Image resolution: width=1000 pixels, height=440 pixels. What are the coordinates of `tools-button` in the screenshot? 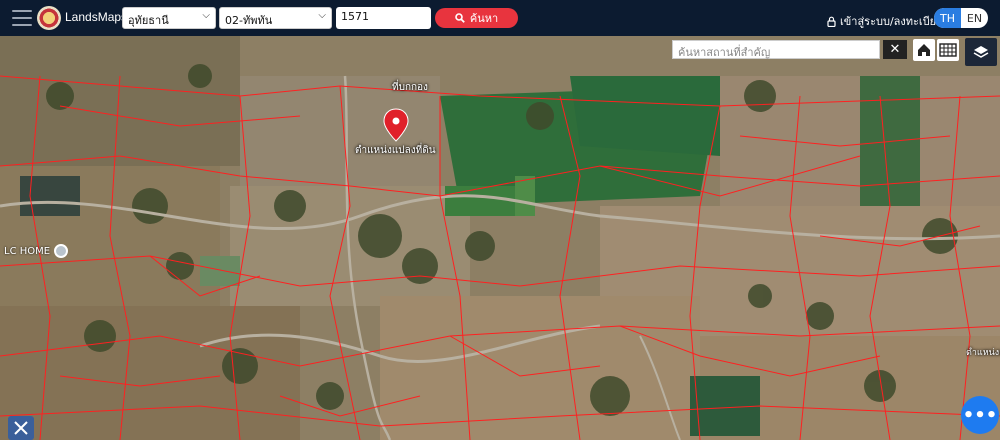 It's located at (21, 428).